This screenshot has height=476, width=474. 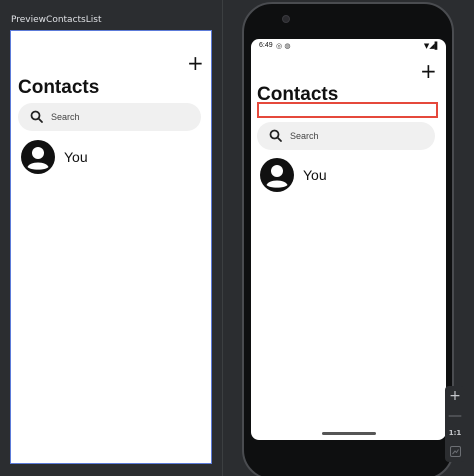 I want to click on status-battery-icons: ▼◢▌, so click(x=431, y=46).